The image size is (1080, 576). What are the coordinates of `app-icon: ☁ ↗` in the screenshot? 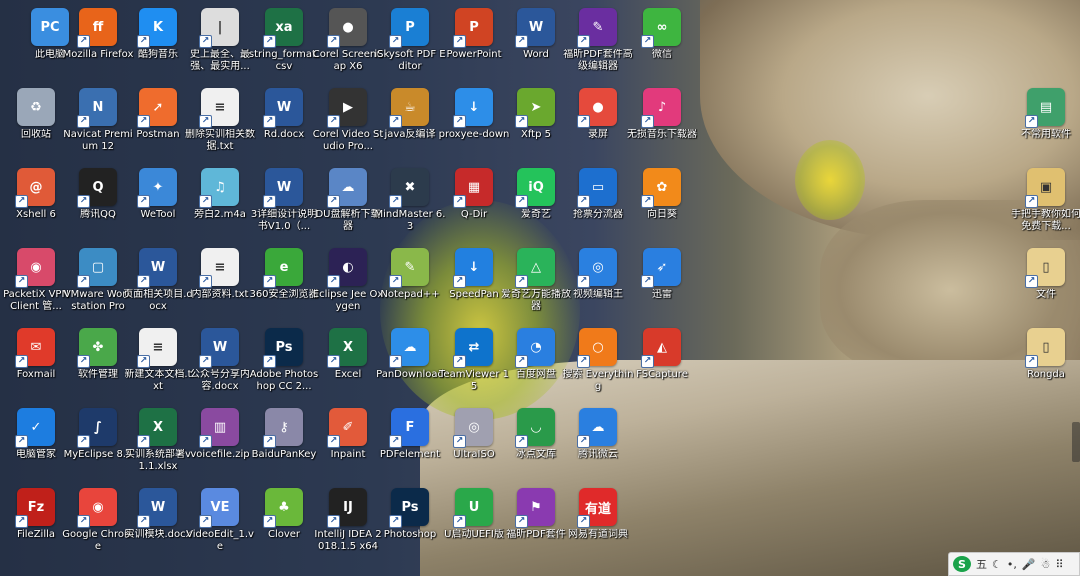 It's located at (347, 188).